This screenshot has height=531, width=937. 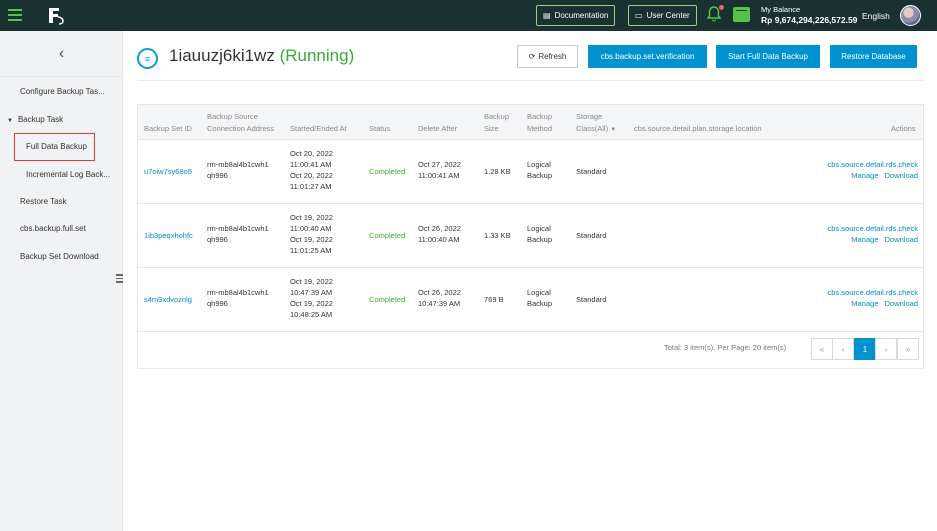 I want to click on sidebar-item-backup-task: ▼ Backup Task, so click(x=61, y=119).